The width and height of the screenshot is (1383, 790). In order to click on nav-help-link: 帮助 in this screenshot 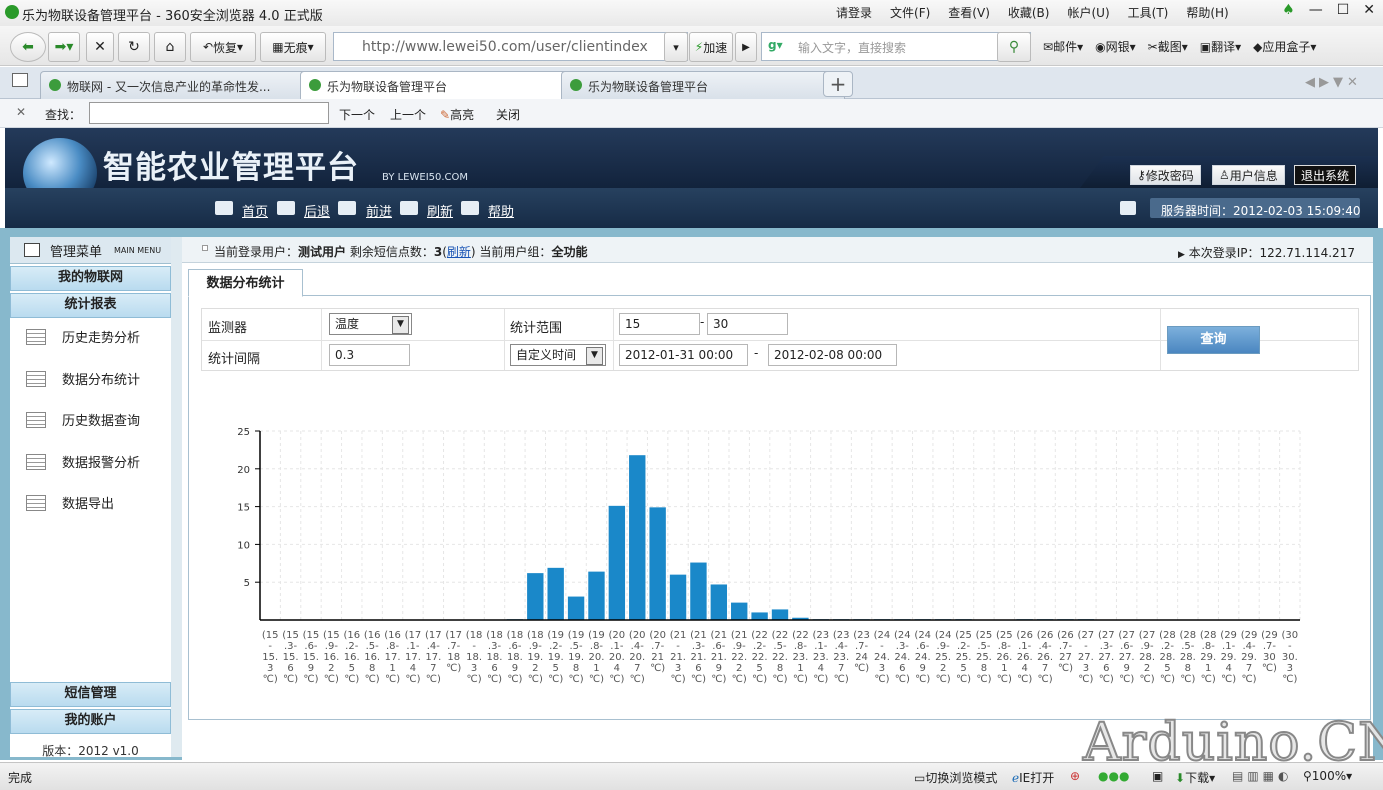, I will do `click(501, 210)`.